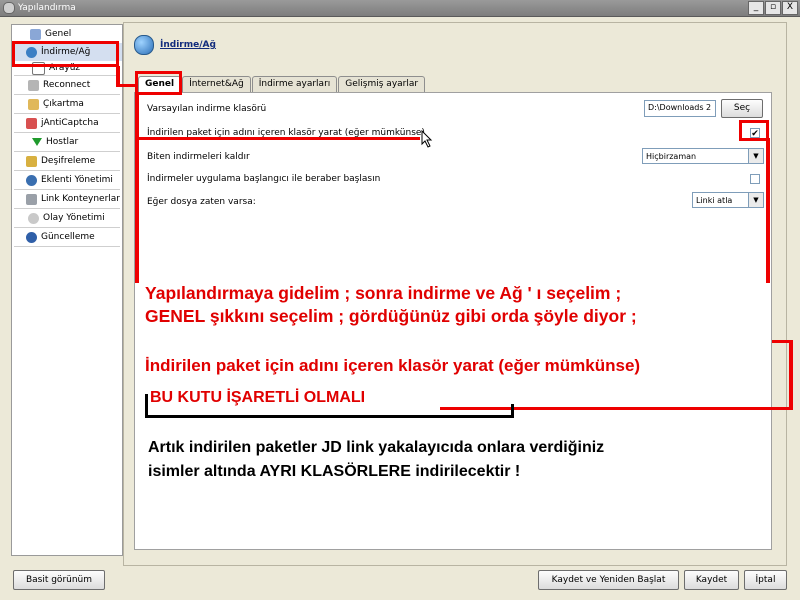 This screenshot has height=600, width=800. Describe the element at coordinates (773, 8) in the screenshot. I see `maximize-button: ▫` at that location.